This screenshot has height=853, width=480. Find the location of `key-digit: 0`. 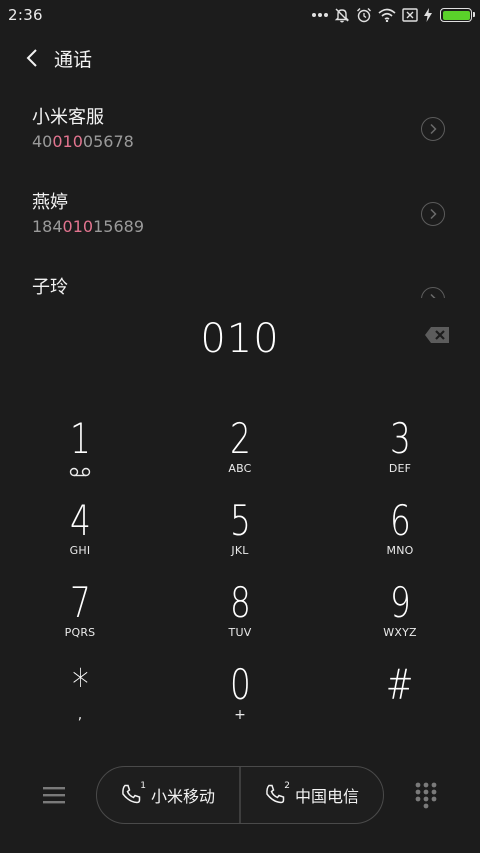

key-digit: 0 is located at coordinates (240, 684).